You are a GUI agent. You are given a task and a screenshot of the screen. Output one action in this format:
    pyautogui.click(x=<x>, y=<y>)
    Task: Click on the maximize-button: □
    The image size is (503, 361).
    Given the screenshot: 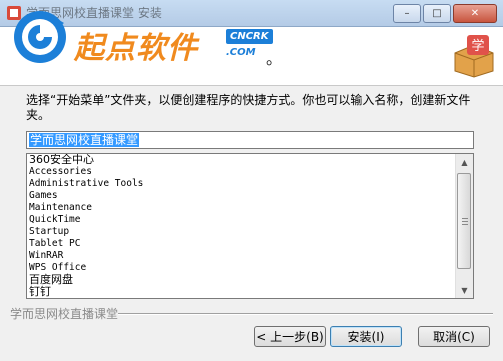 What is the action you would take?
    pyautogui.click(x=437, y=13)
    